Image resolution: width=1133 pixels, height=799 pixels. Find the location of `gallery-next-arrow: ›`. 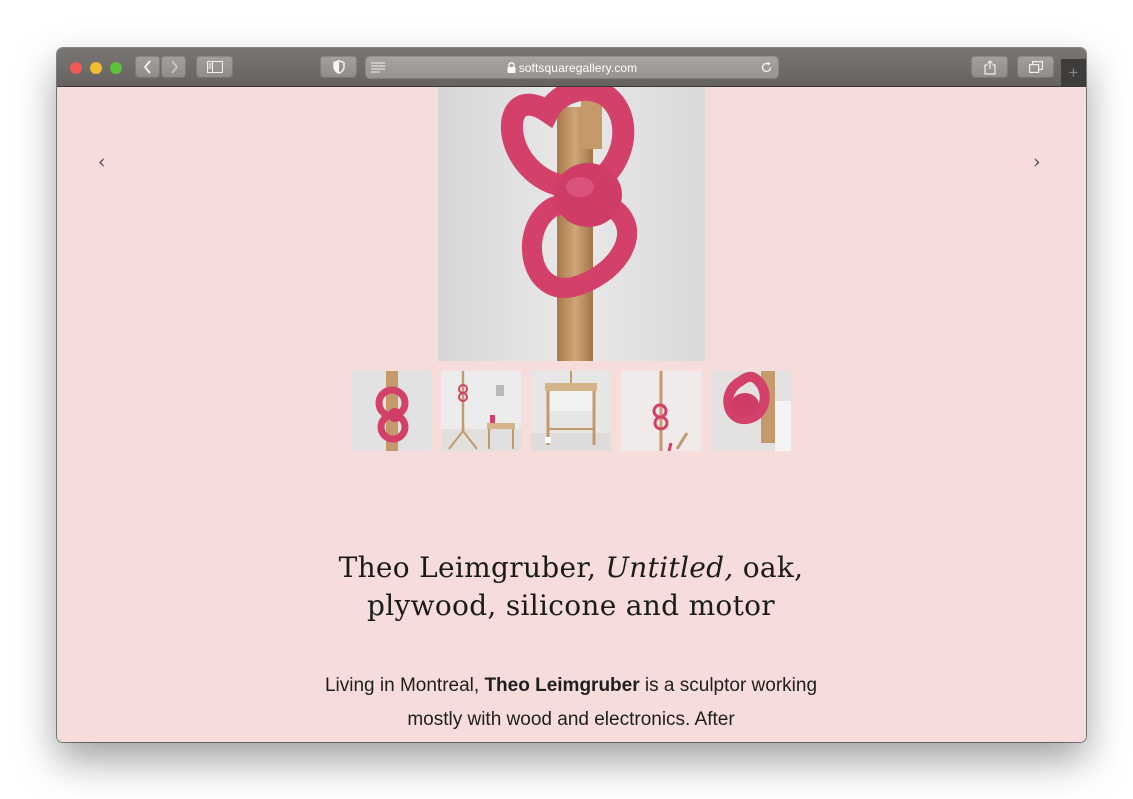

gallery-next-arrow: › is located at coordinates (1037, 162).